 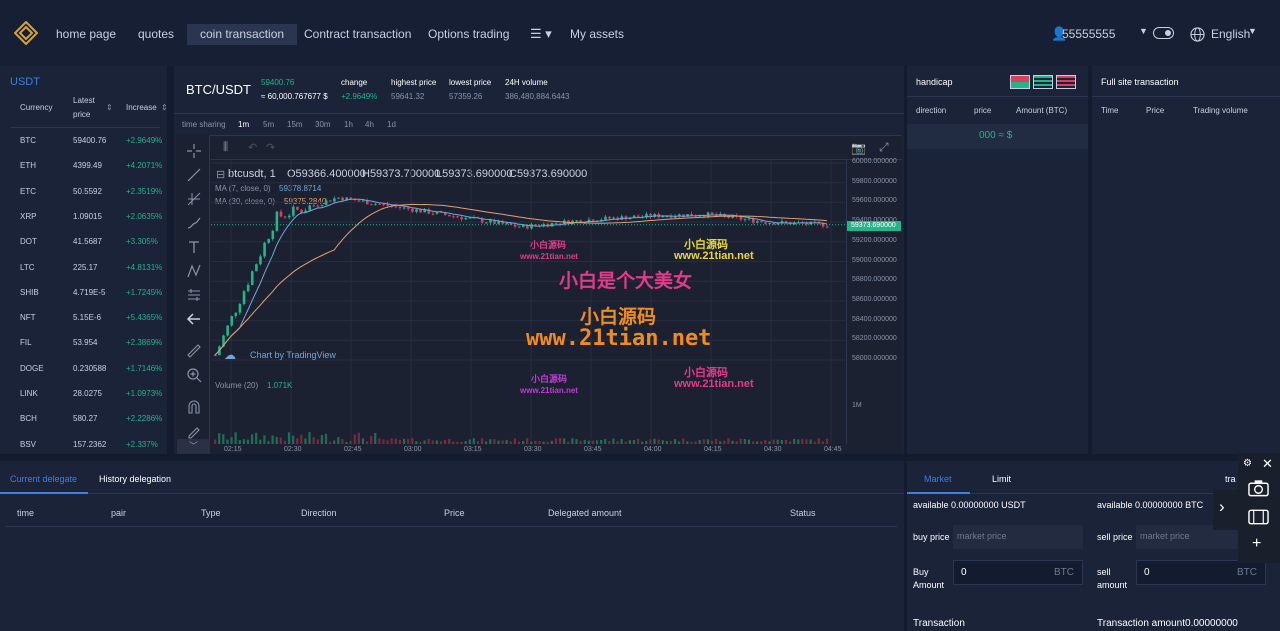 What do you see at coordinates (85, 418) in the screenshot?
I see `market-row-price: 580.27` at bounding box center [85, 418].